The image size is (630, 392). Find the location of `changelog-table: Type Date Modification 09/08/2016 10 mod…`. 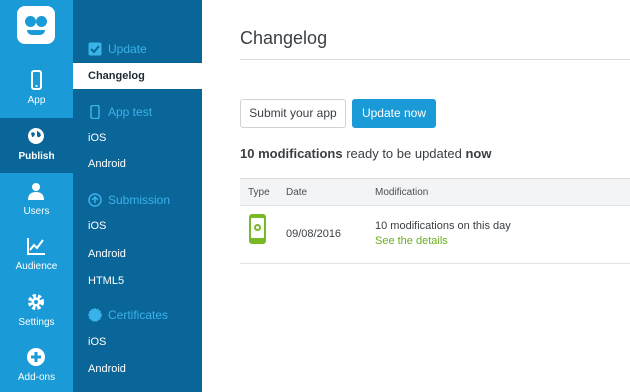

changelog-table: Type Date Modification 09/08/2016 10 mod… is located at coordinates (435, 221).